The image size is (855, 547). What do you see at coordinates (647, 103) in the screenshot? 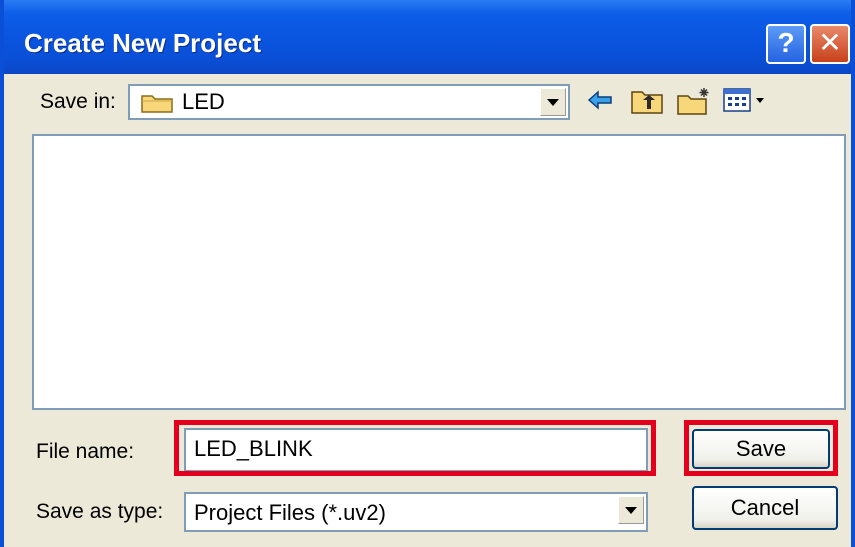
I see `up-folder-icon` at bounding box center [647, 103].